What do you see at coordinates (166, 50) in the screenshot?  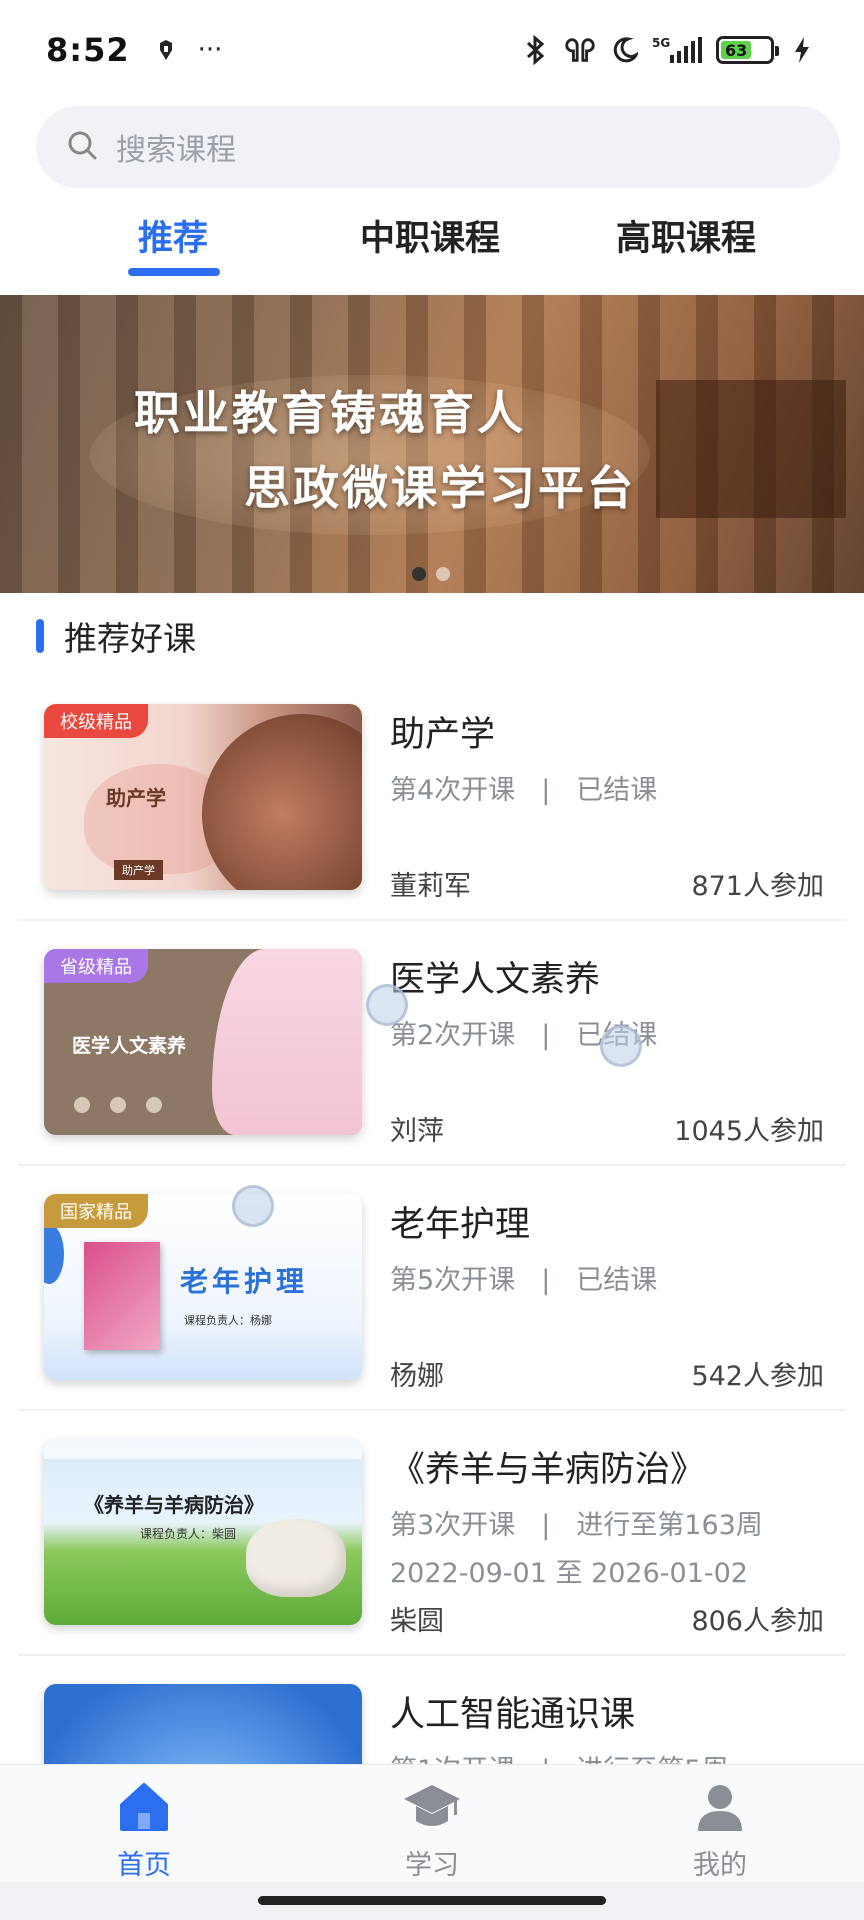 I see `app-notification-icon` at bounding box center [166, 50].